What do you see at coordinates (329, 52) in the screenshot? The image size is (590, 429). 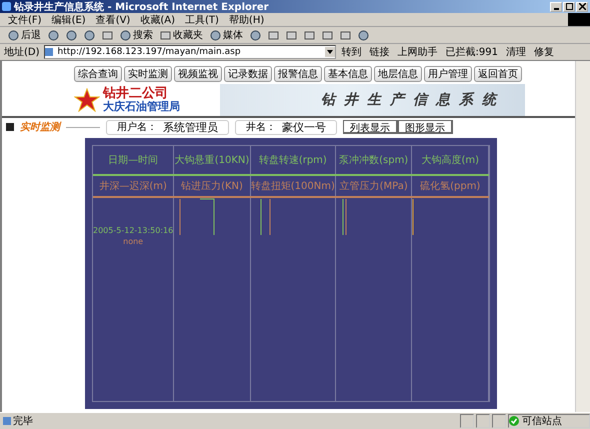 I see `dropdown-arrow-icon` at bounding box center [329, 52].